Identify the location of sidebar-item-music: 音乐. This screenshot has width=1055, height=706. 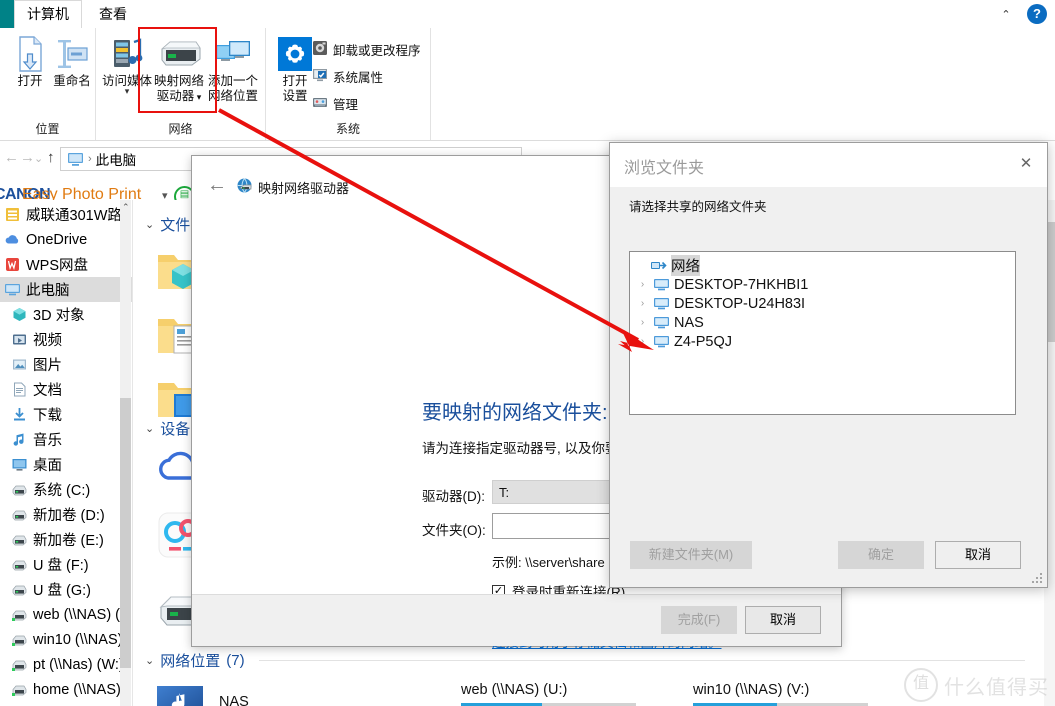
(66, 439).